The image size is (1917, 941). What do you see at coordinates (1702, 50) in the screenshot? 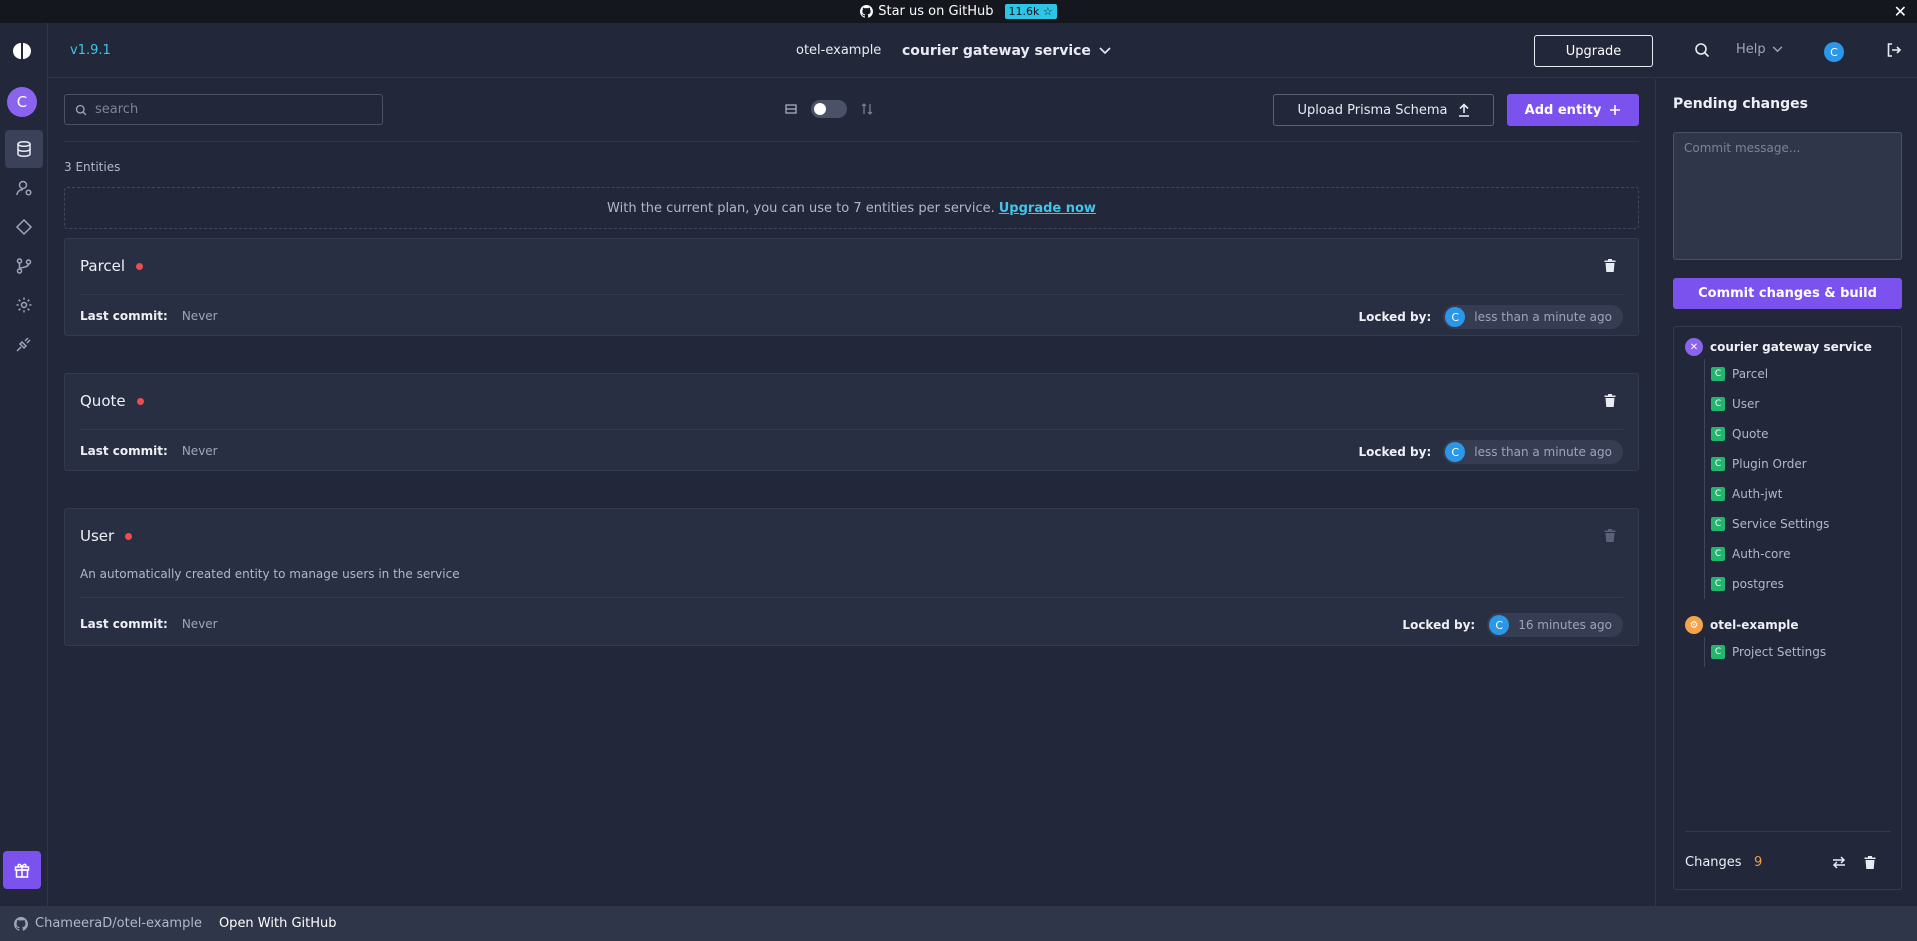
I see `search-icon` at bounding box center [1702, 50].